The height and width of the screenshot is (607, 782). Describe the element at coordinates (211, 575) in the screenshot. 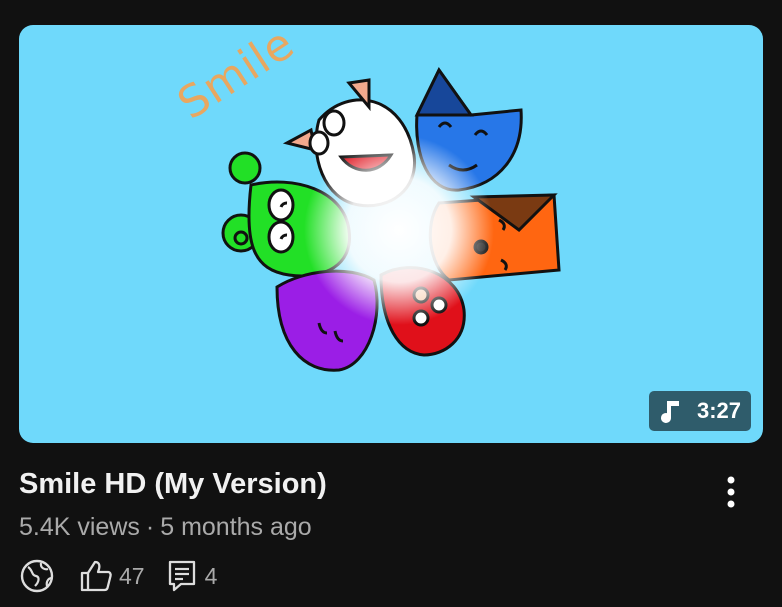

I see `comment-count: 4` at that location.